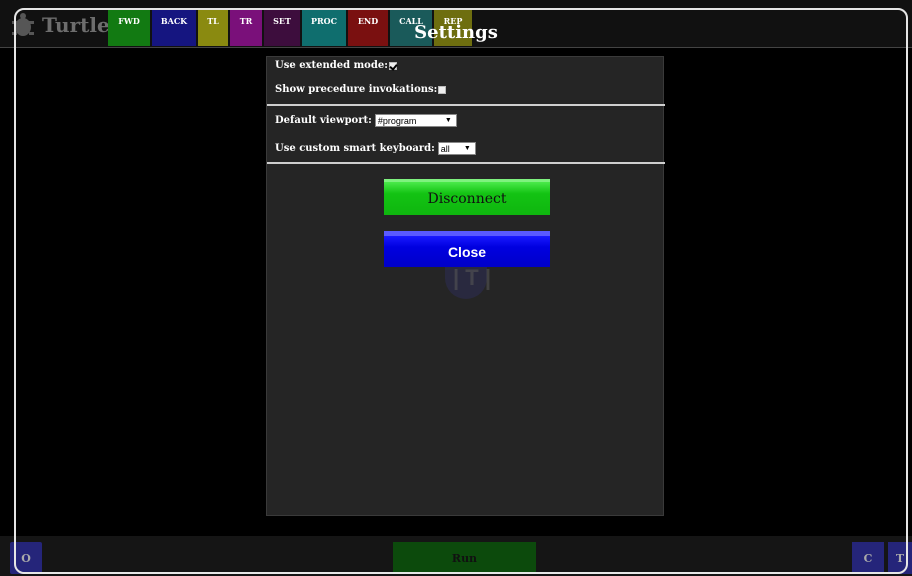 Image resolution: width=912 pixels, height=576 pixels. I want to click on close-label: Close, so click(467, 251).